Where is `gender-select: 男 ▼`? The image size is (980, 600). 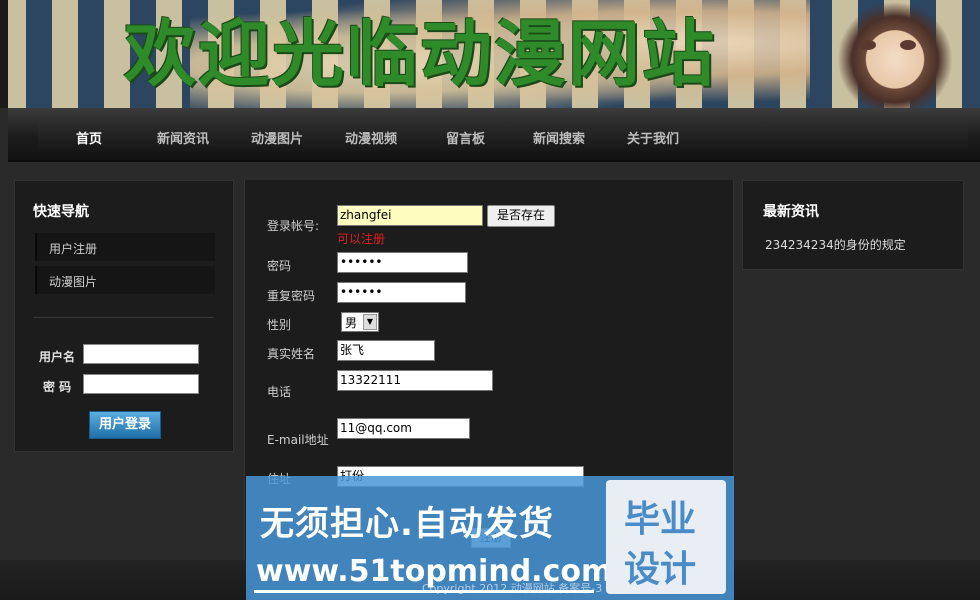
gender-select: 男 ▼ is located at coordinates (360, 322).